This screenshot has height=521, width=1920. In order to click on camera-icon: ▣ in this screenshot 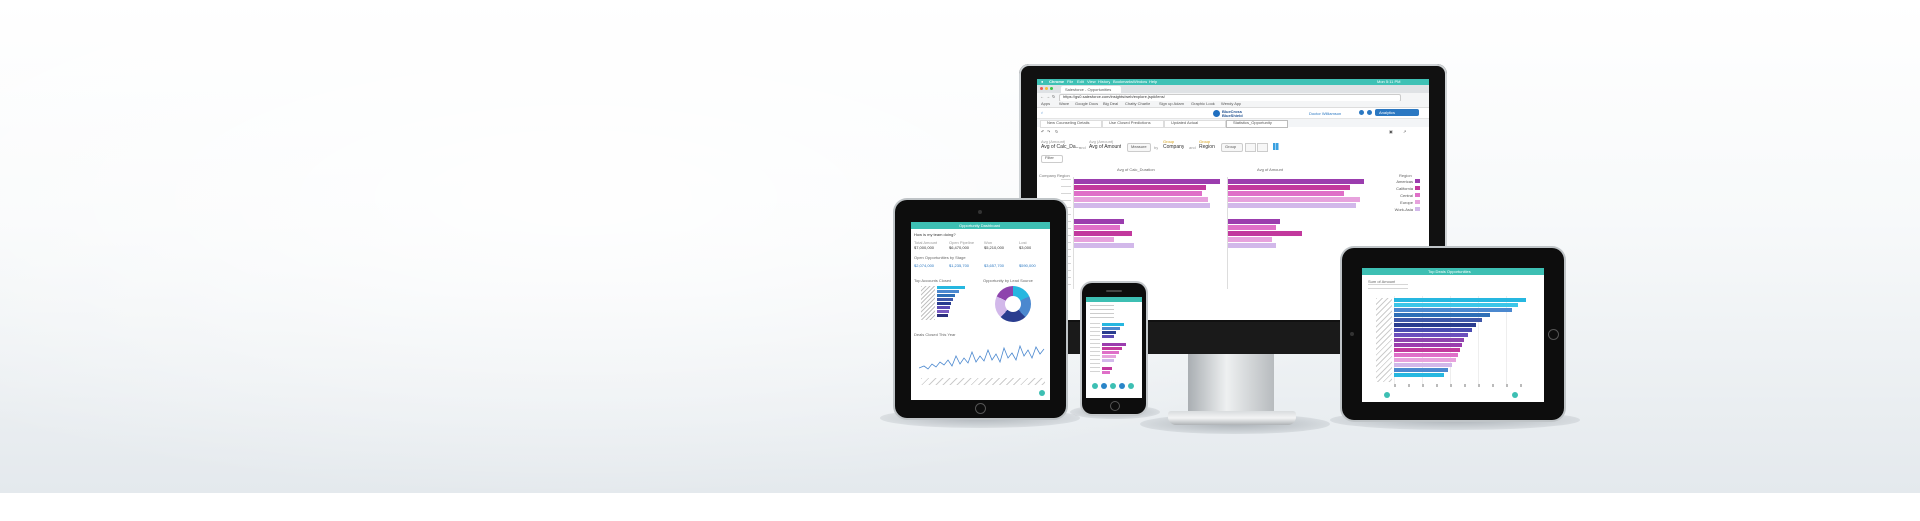, I will do `click(1391, 131)`.